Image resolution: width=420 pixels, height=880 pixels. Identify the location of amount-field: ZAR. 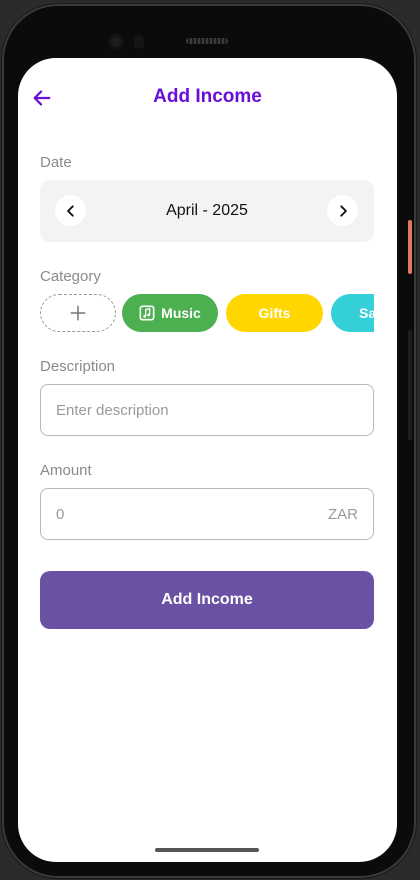
(207, 514).